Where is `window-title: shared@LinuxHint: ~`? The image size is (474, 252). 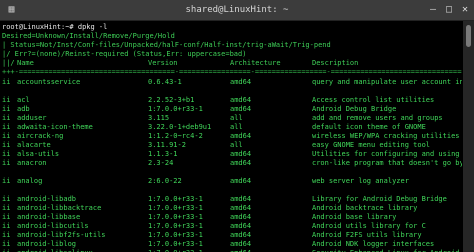
window-title: shared@LinuxHint: ~ is located at coordinates (237, 10).